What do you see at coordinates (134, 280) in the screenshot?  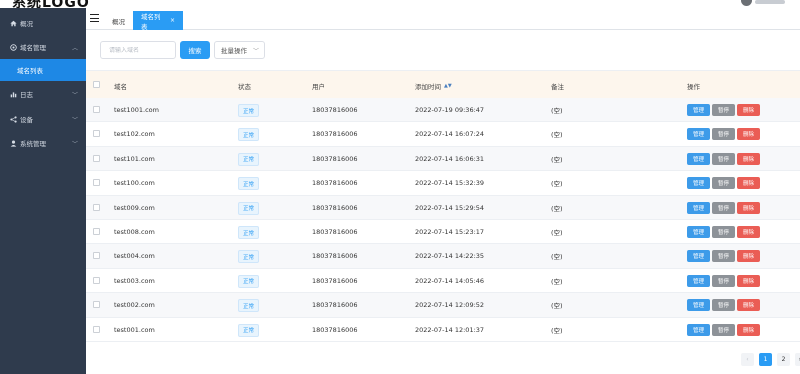 I see `domain-cell: test003.com` at bounding box center [134, 280].